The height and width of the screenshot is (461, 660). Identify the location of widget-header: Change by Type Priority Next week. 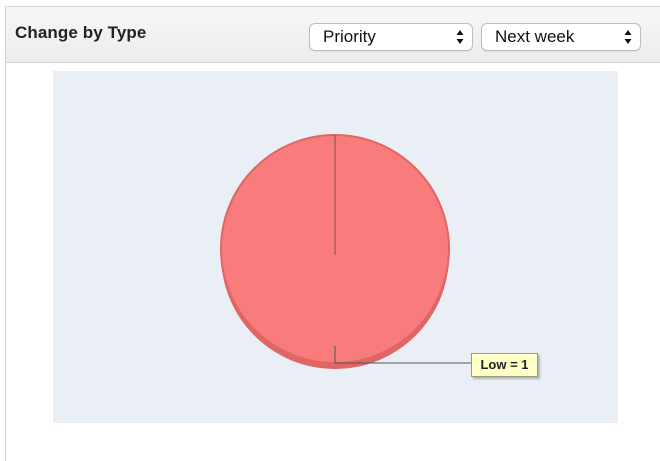
(333, 35).